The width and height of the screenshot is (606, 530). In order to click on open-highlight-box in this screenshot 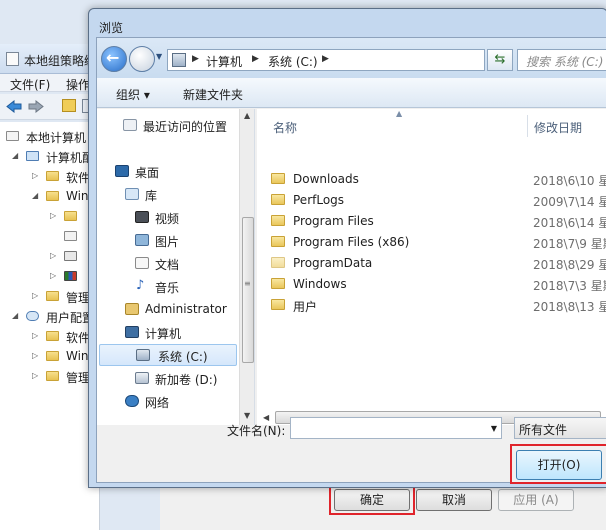, I will do `click(558, 464)`.